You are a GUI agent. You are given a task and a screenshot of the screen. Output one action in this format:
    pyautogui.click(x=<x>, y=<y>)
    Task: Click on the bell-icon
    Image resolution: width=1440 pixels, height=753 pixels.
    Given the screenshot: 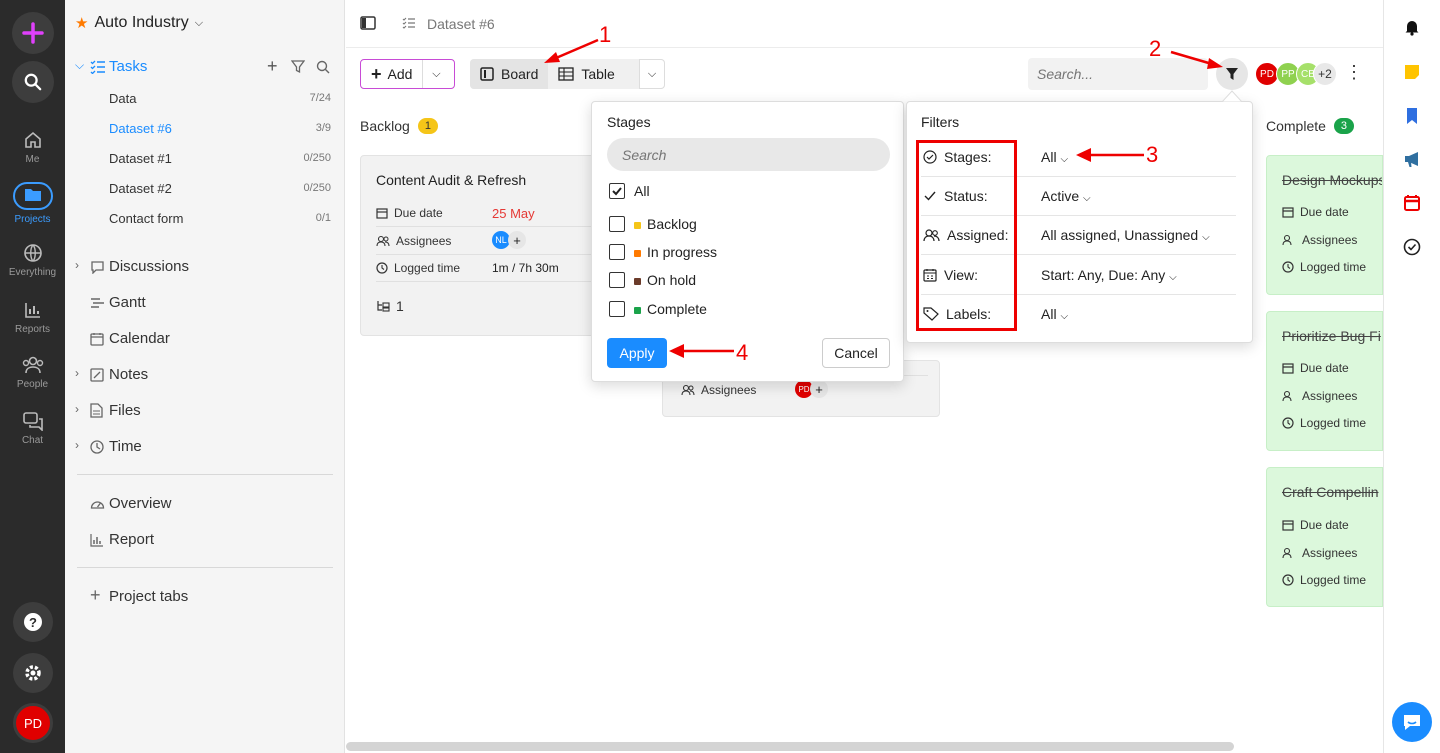 What is the action you would take?
    pyautogui.click(x=1412, y=27)
    